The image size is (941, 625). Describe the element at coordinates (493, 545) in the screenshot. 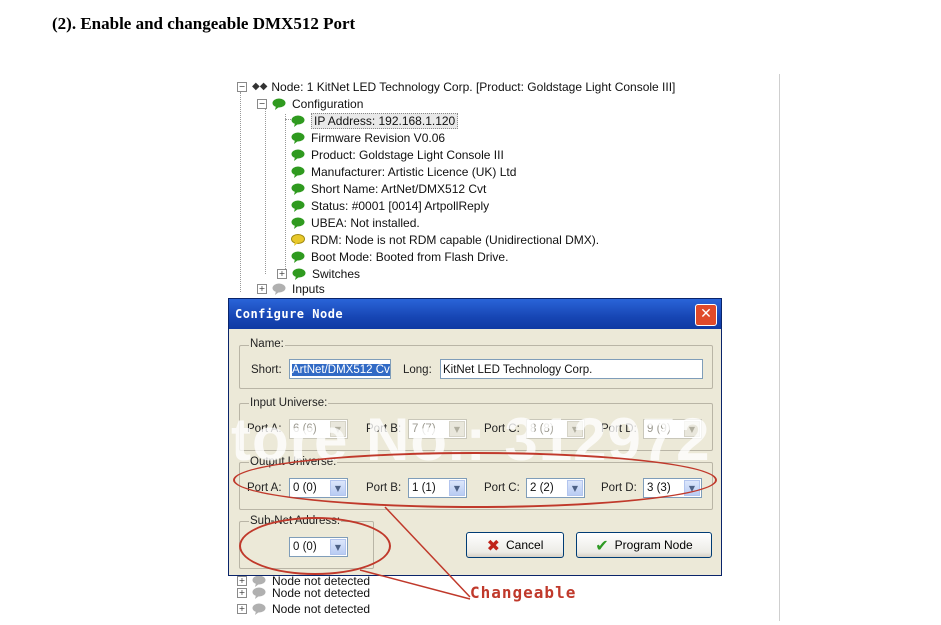

I see `cross-icon: ✖` at that location.